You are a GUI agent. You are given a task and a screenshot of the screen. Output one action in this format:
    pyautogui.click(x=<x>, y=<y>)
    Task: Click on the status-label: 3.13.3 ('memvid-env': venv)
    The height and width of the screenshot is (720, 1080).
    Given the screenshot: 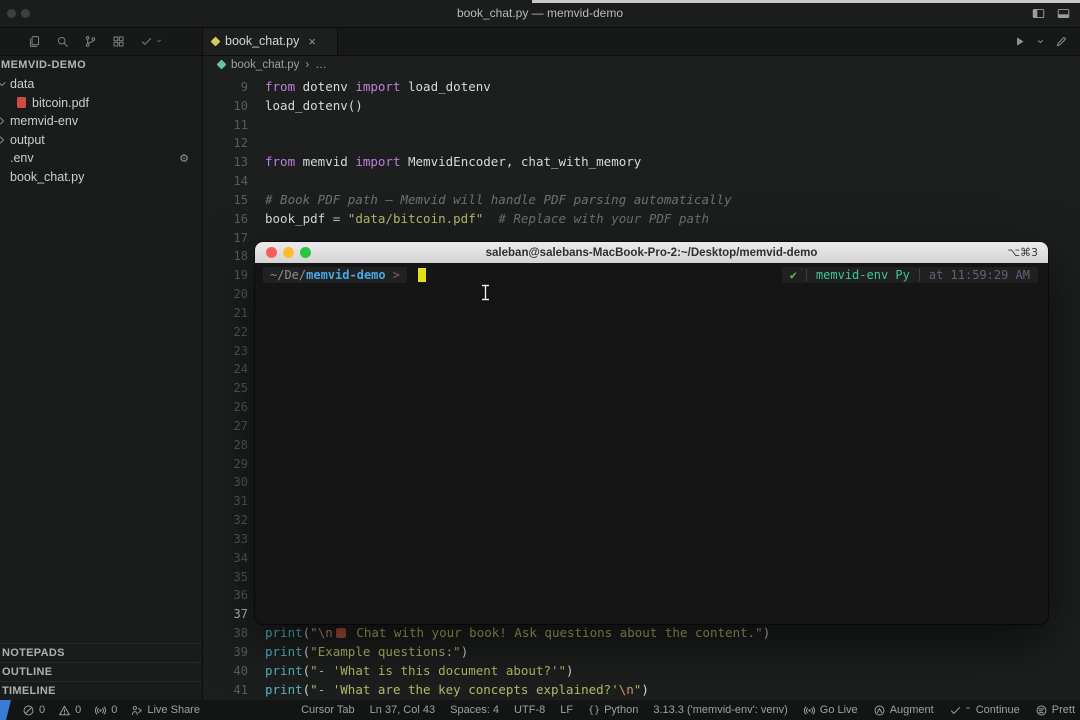 What is the action you would take?
    pyautogui.click(x=720, y=710)
    